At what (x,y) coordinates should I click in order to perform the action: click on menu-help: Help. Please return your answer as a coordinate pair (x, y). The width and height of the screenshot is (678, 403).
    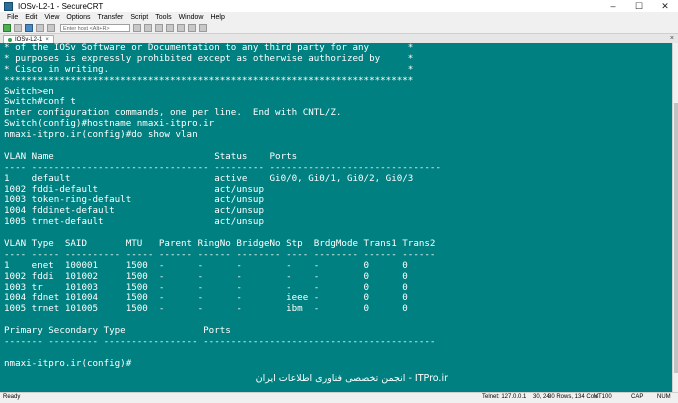
    Looking at the image, I should click on (217, 17).